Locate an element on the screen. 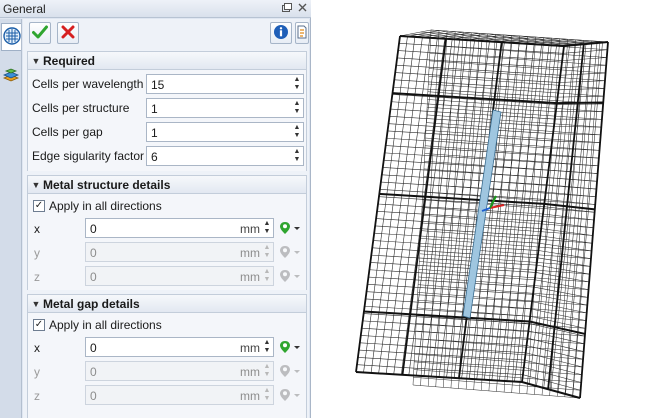  help-button is located at coordinates (302, 33).